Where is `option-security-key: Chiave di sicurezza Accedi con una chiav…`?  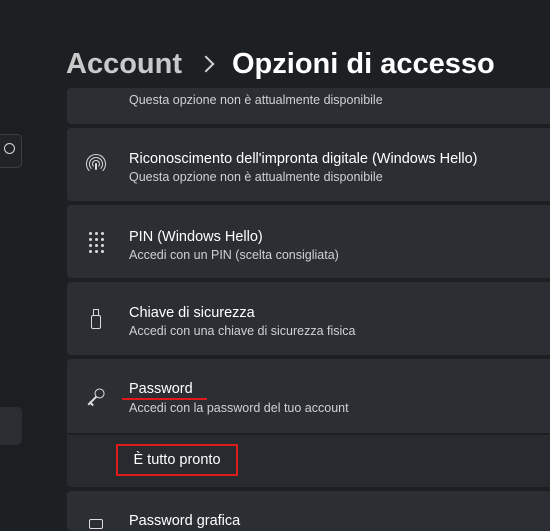 option-security-key: Chiave di sicurezza Accedi con una chiav… is located at coordinates (308, 318).